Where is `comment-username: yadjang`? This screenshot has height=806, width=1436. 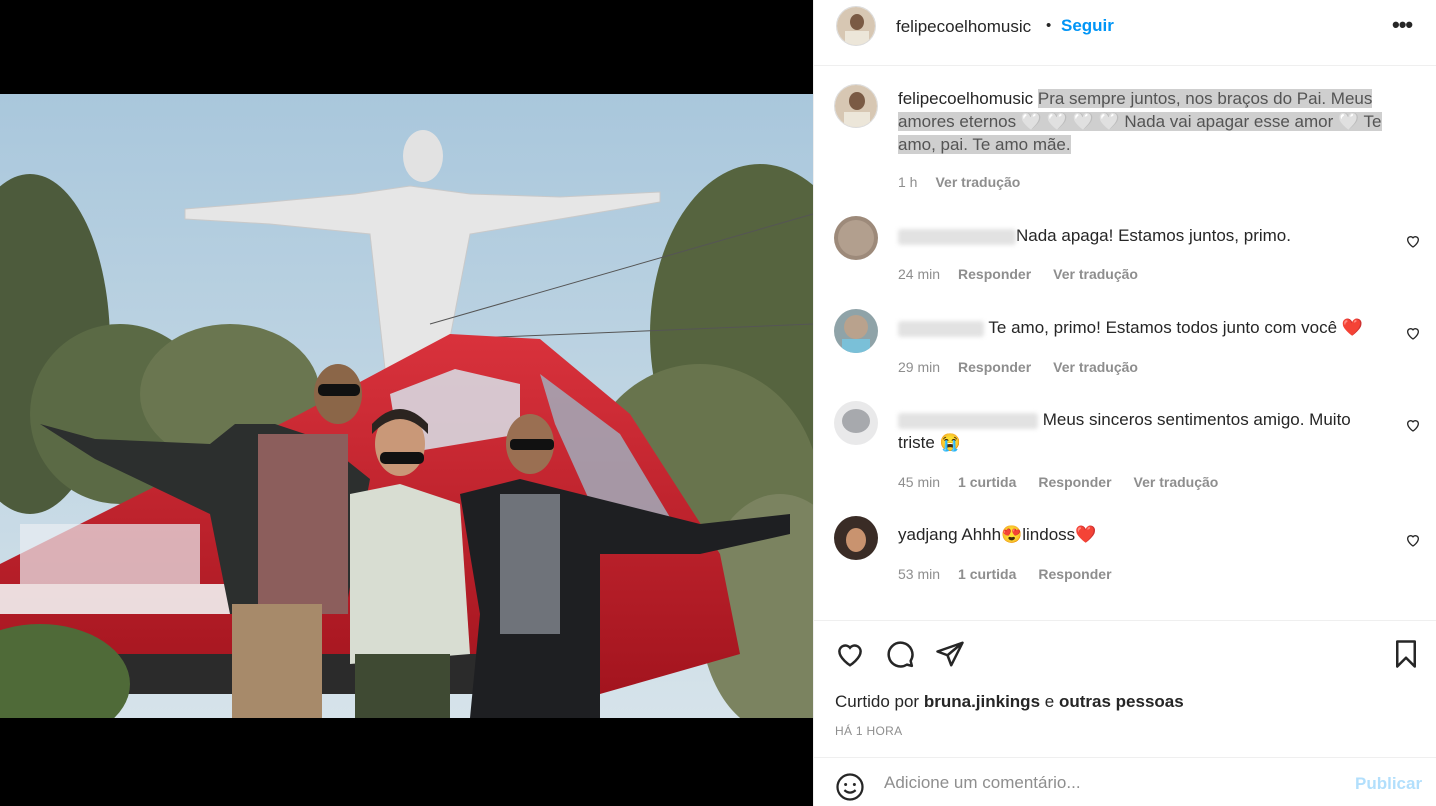 comment-username: yadjang is located at coordinates (928, 534).